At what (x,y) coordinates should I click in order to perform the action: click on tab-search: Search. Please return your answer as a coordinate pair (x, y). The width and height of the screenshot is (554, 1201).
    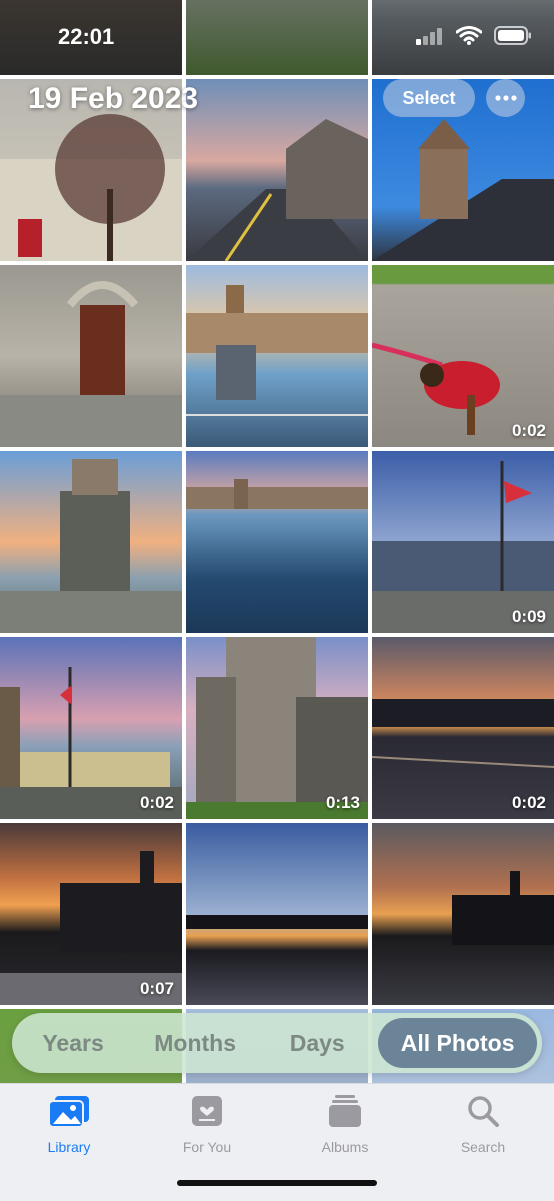
    Looking at the image, I should click on (483, 1124).